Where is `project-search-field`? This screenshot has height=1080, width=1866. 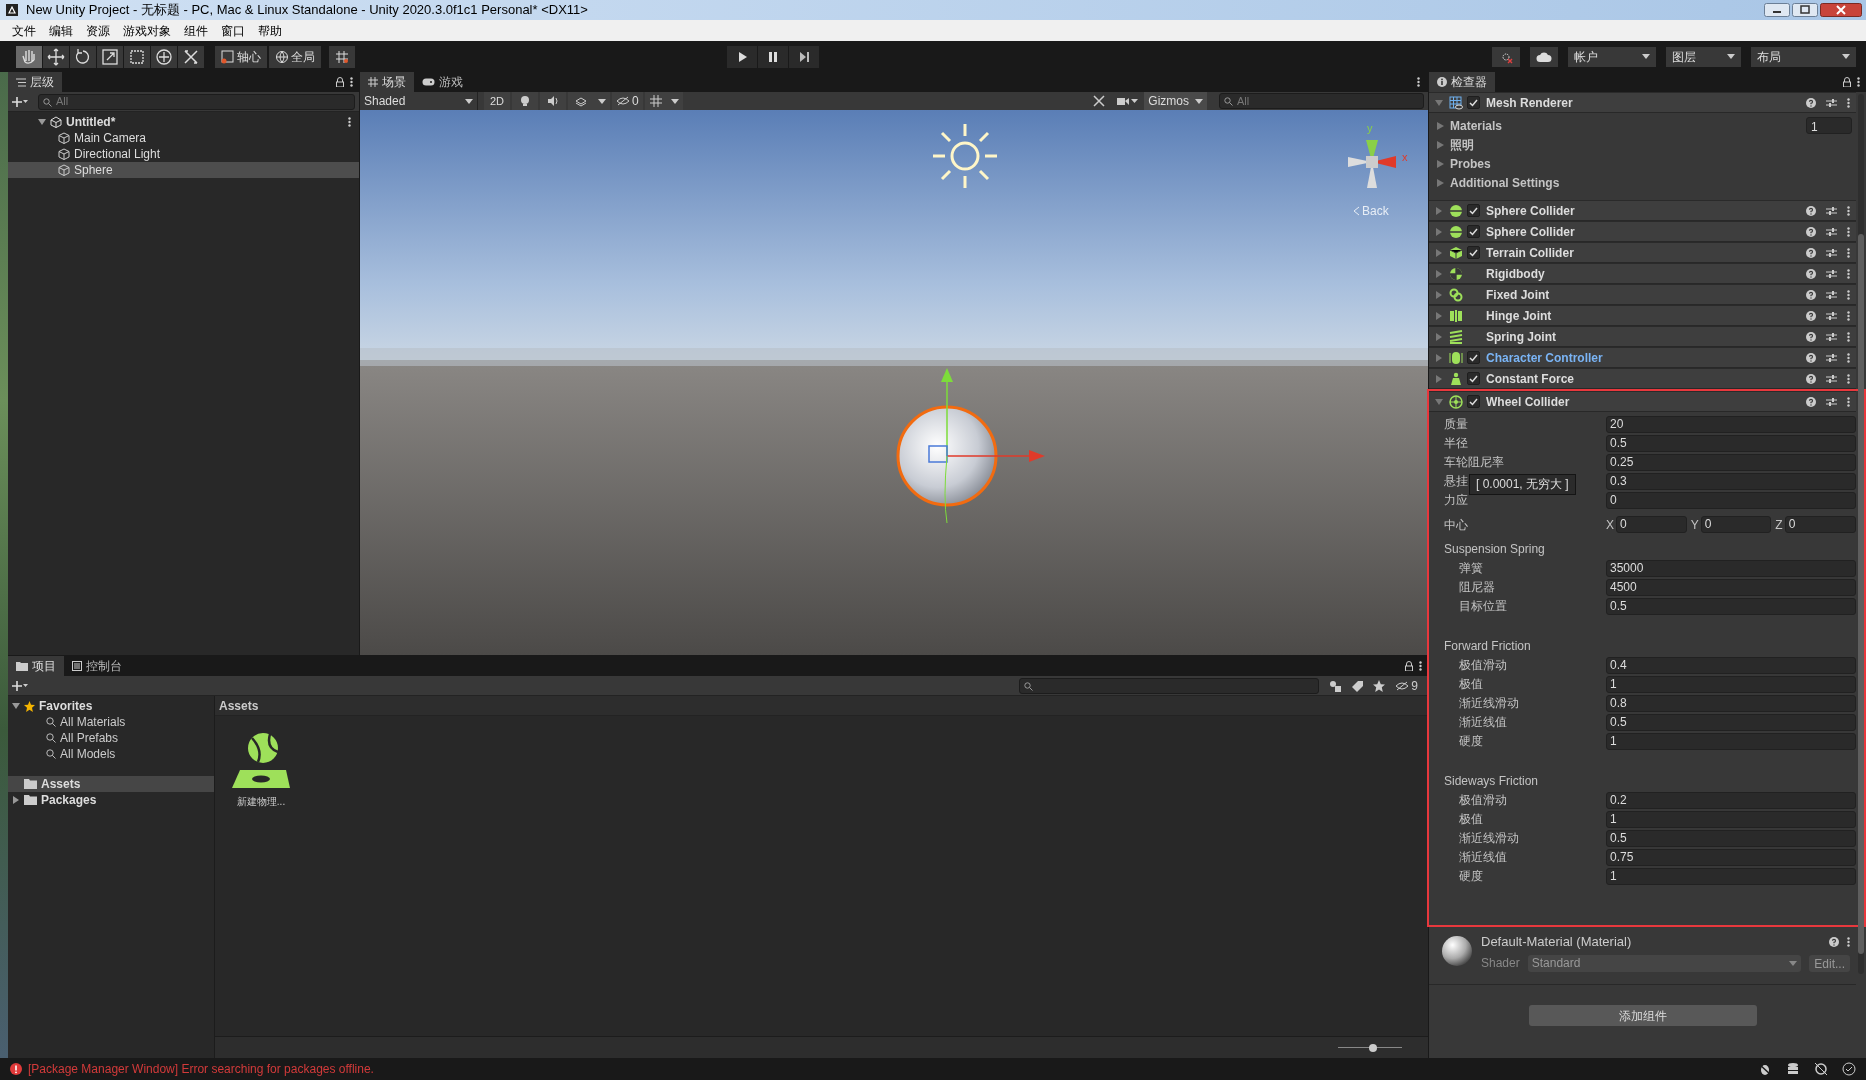 project-search-field is located at coordinates (1169, 685).